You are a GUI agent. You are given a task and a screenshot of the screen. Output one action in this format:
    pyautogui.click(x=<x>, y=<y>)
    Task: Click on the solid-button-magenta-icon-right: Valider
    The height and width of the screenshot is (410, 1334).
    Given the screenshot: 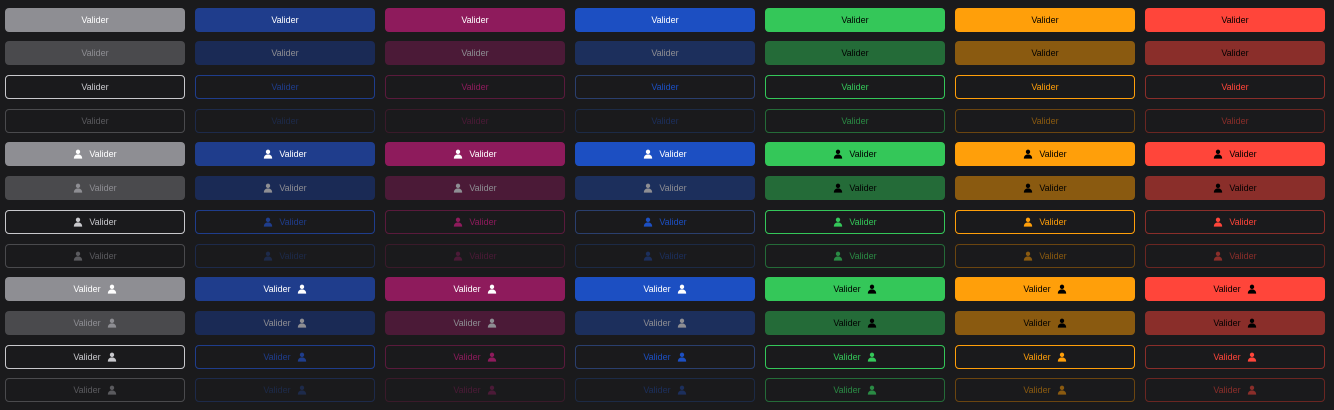 What is the action you would take?
    pyautogui.click(x=475, y=289)
    